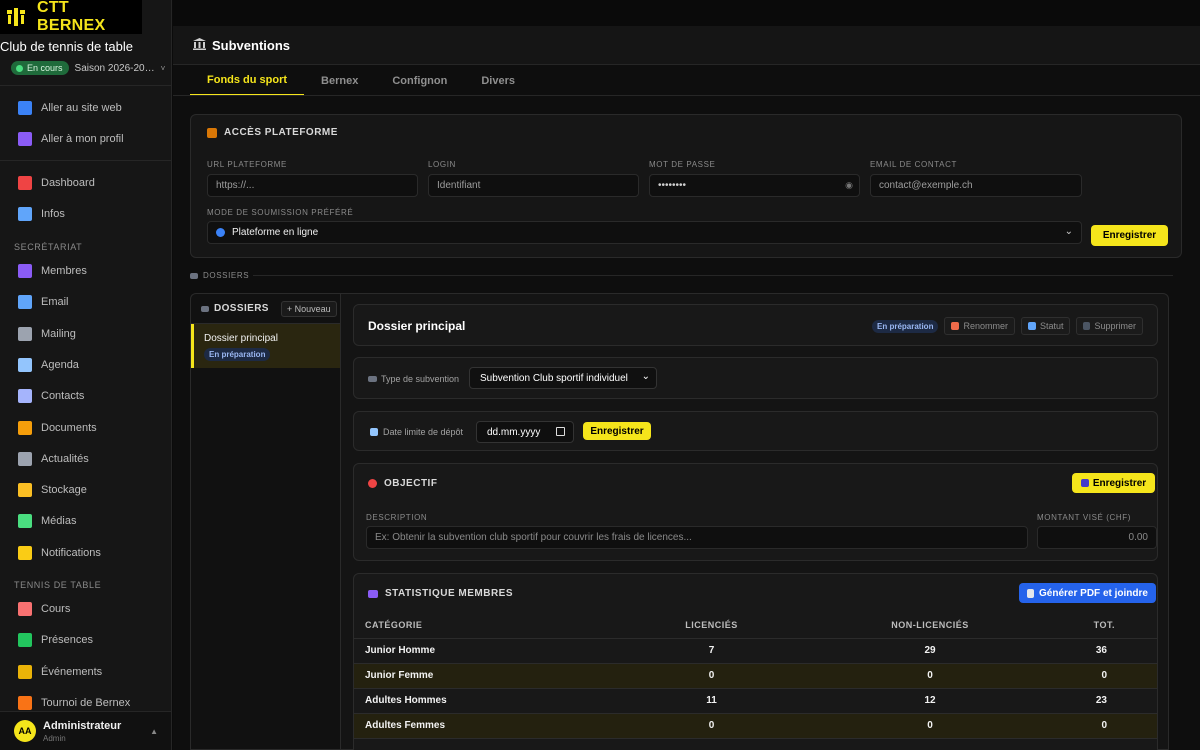 This screenshot has width=1200, height=750. I want to click on objective-save-button: Enregistrer, so click(1113, 483).